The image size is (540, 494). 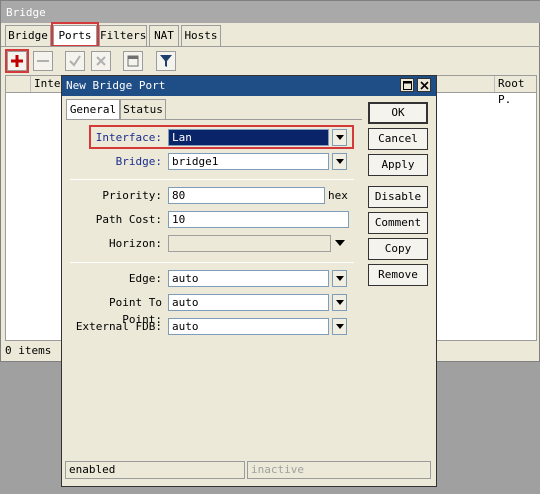 What do you see at coordinates (128, 219) in the screenshot?
I see `path-cost-label: Path Cost:` at bounding box center [128, 219].